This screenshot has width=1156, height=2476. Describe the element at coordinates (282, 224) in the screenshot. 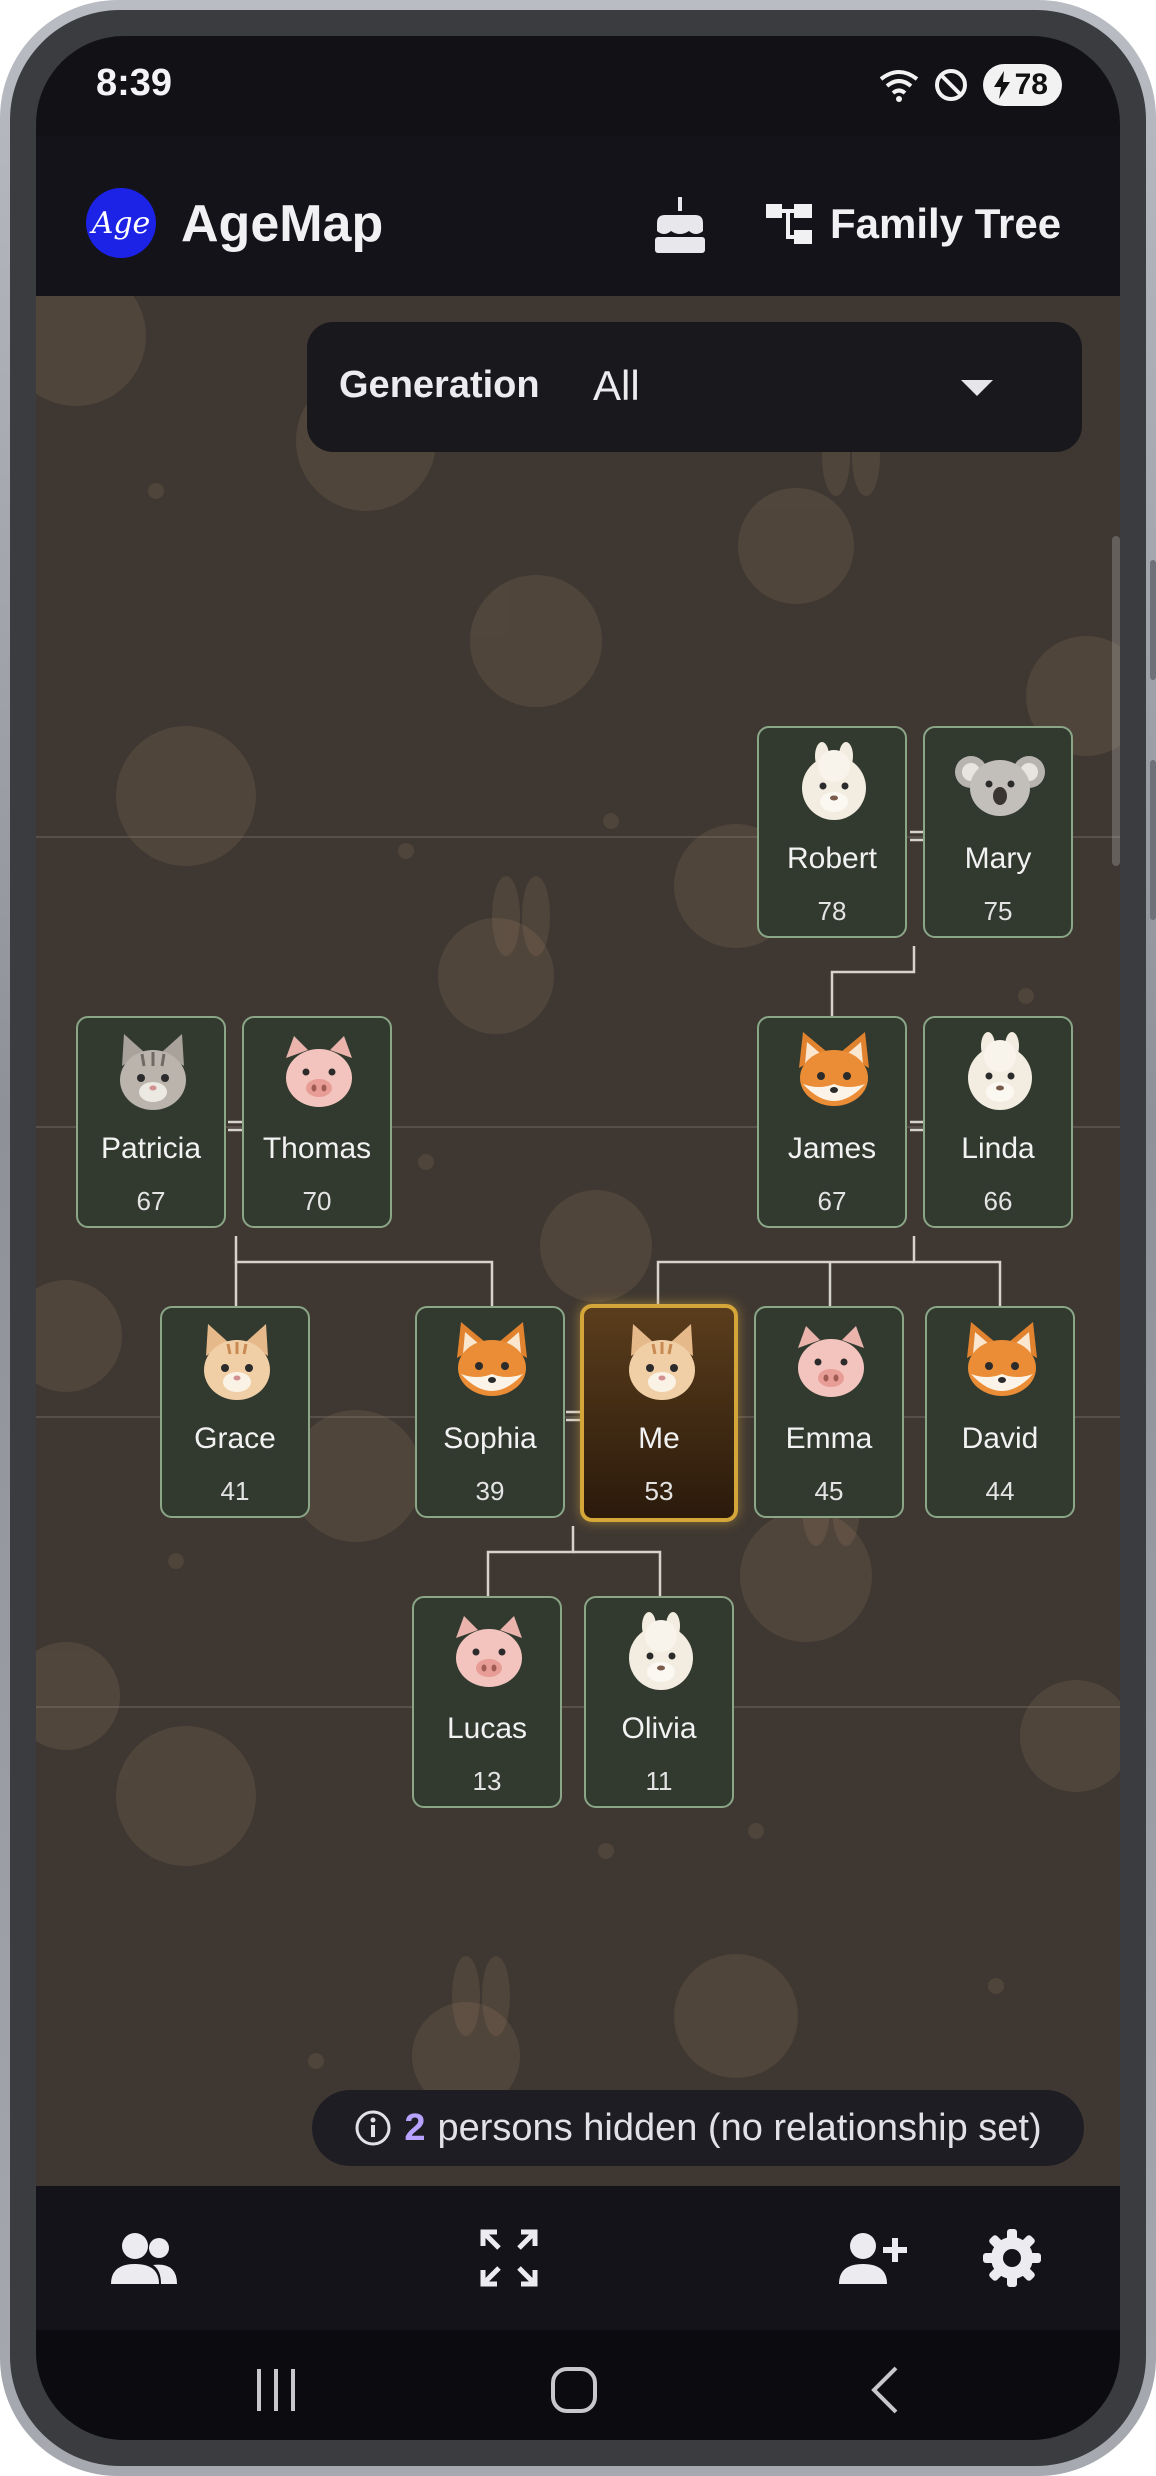

I see `app-title: AgeMap` at that location.